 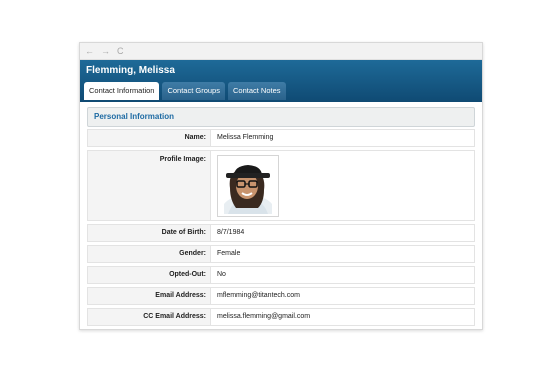 I want to click on name-value: Melissa Flemming, so click(x=245, y=137).